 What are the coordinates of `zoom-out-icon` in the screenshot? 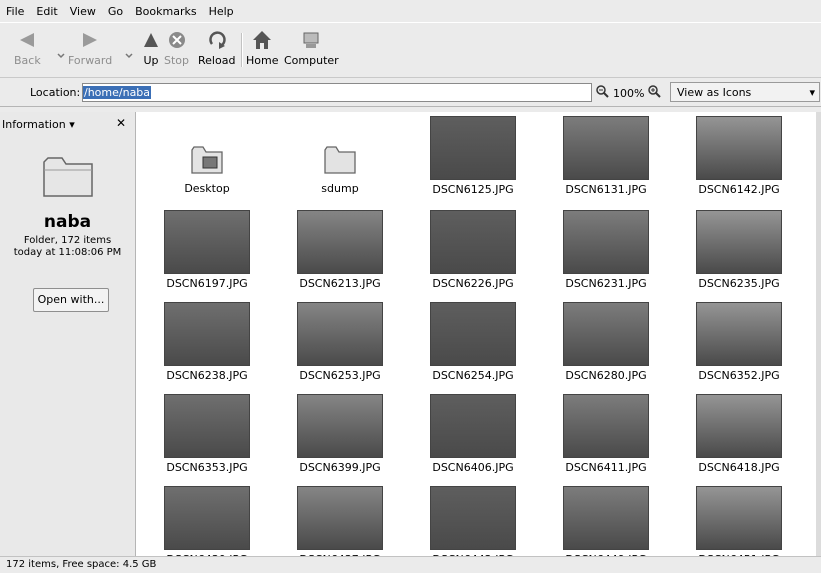 It's located at (602, 93).